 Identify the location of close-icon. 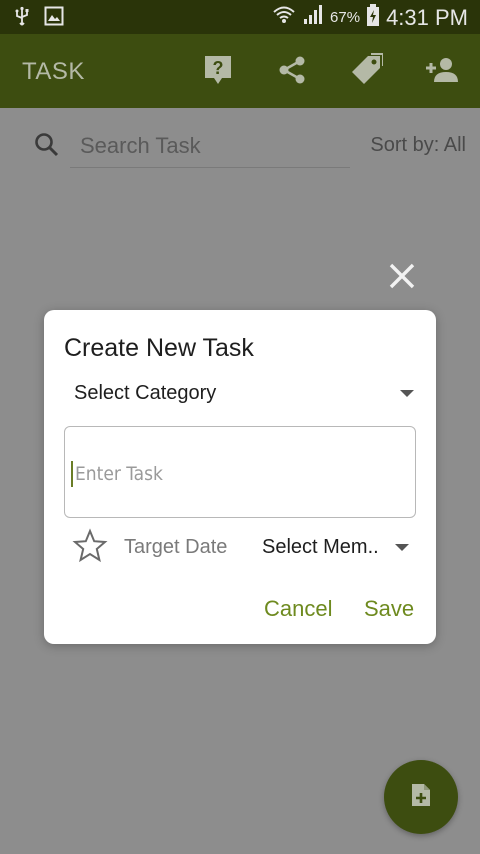
(402, 276).